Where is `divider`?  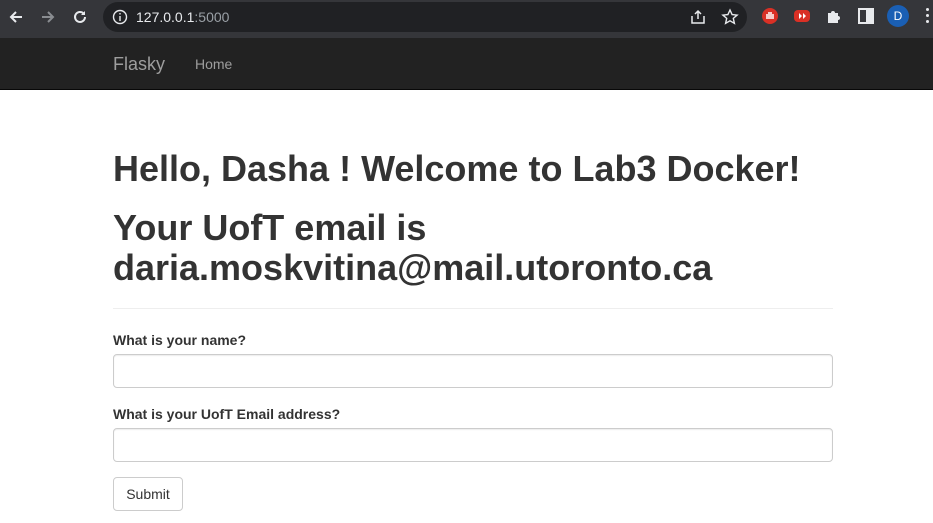
divider is located at coordinates (473, 308).